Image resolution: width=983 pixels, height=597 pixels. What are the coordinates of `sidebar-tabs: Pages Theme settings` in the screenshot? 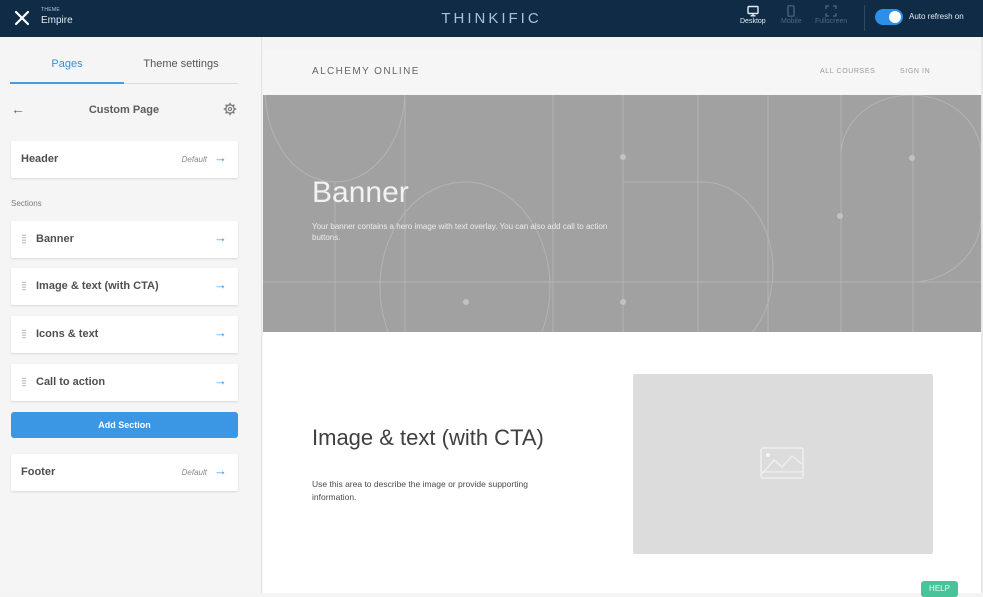 It's located at (124, 60).